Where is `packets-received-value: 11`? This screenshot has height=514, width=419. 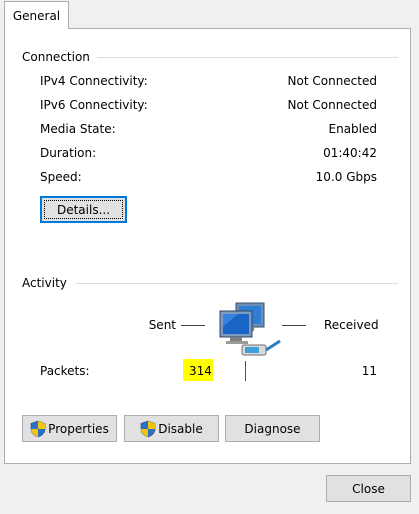
packets-received-value: 11 is located at coordinates (369, 371).